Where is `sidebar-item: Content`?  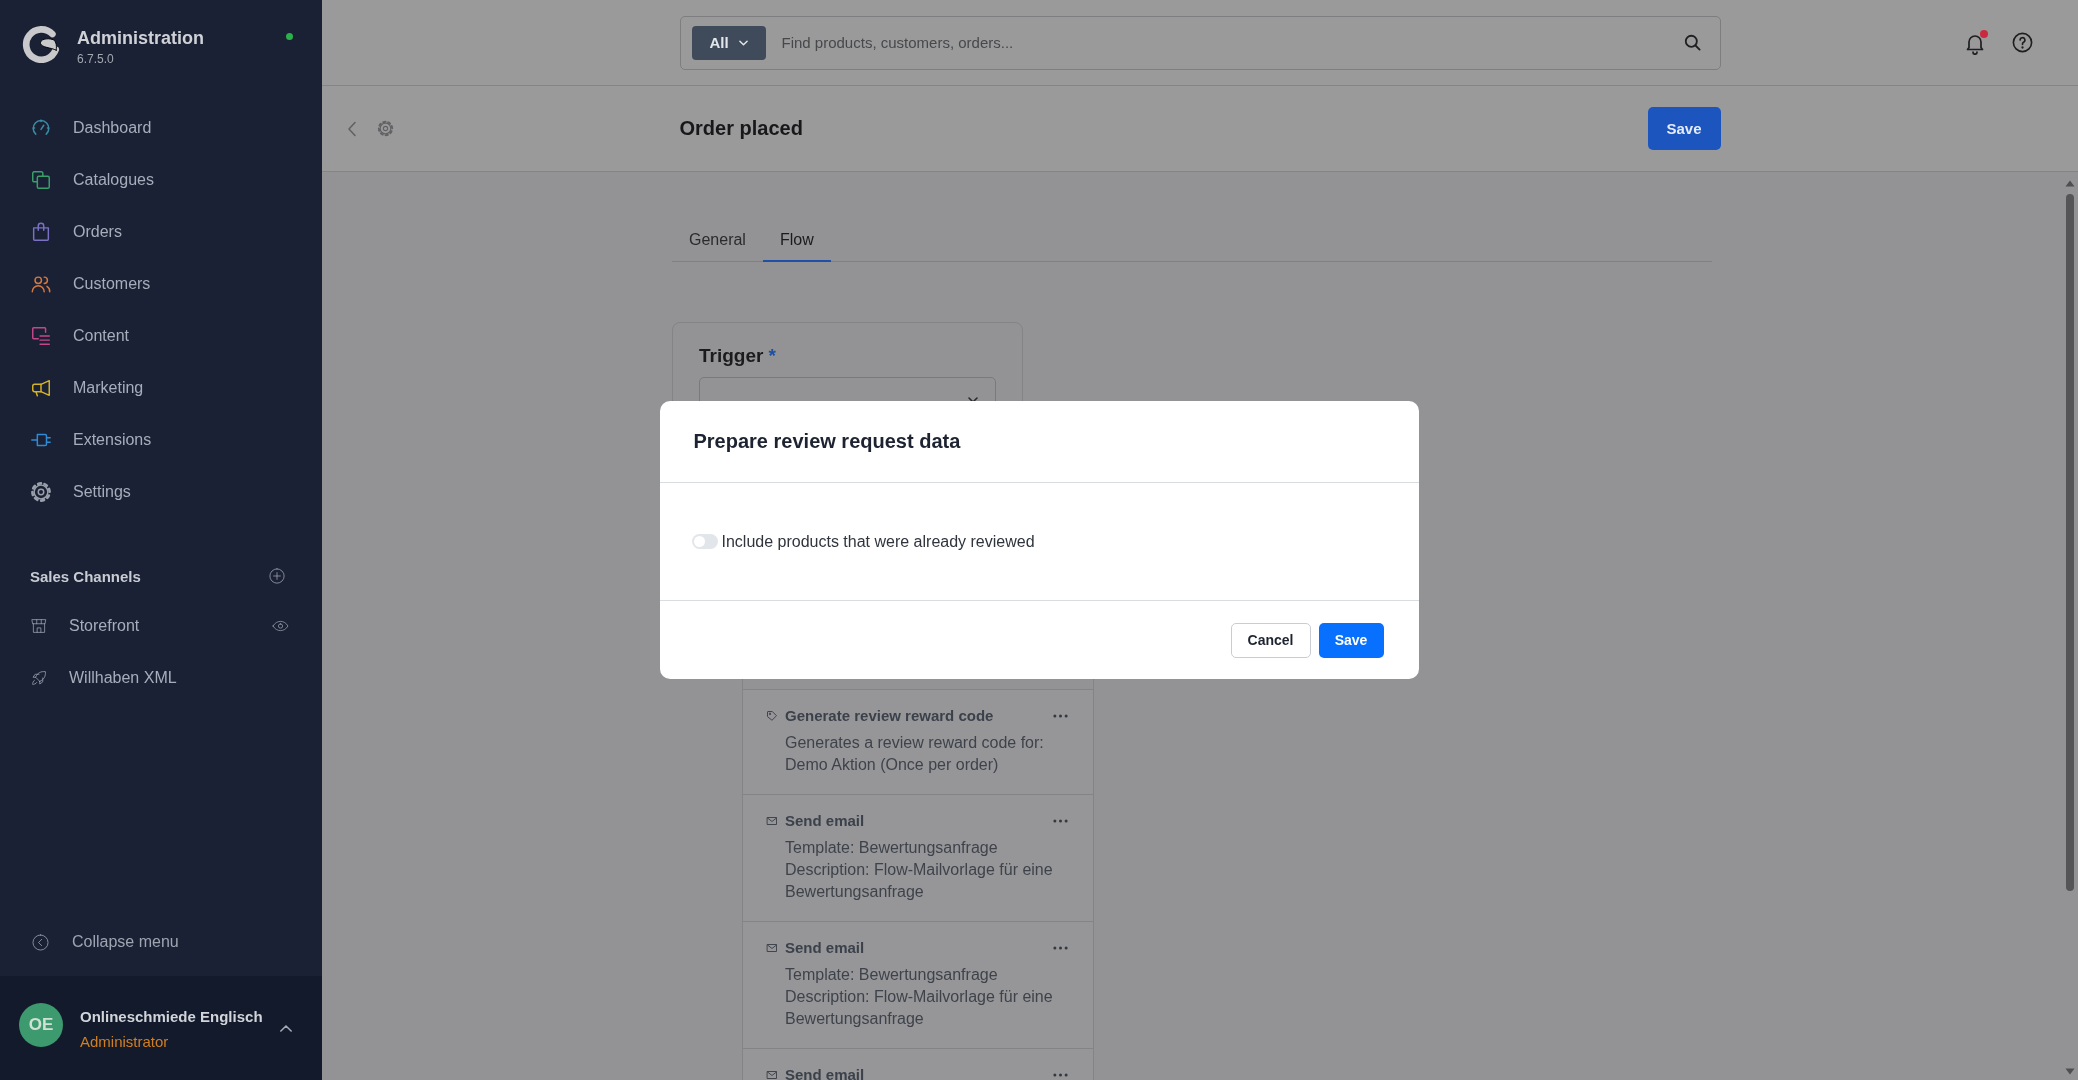 sidebar-item: Content is located at coordinates (161, 336).